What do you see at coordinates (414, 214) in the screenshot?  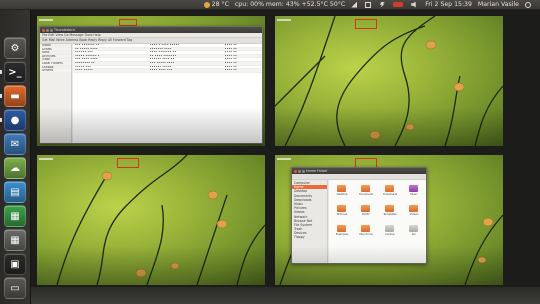 I see `folder-label: Videos` at bounding box center [414, 214].